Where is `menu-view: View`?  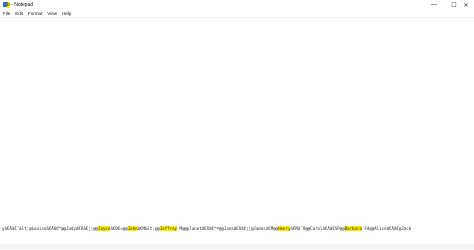 menu-view: View is located at coordinates (52, 13).